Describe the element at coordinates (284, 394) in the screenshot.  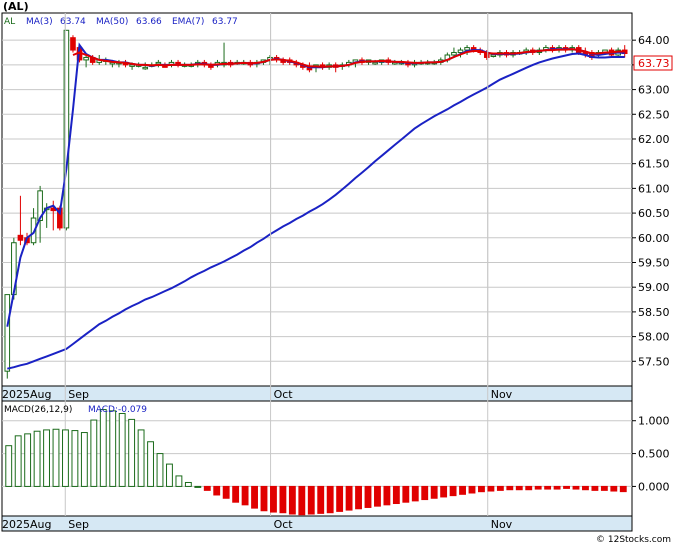
I see `price-date-label: Oct` at that location.